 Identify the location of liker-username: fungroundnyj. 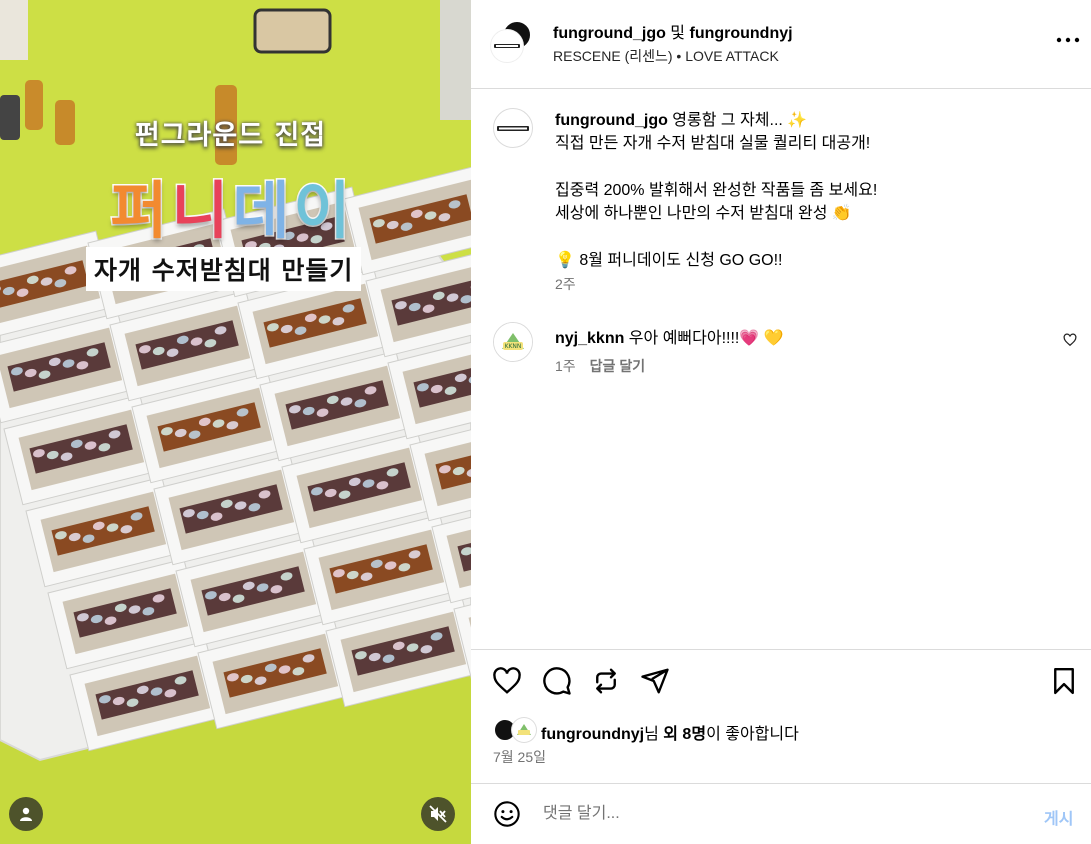
(592, 734).